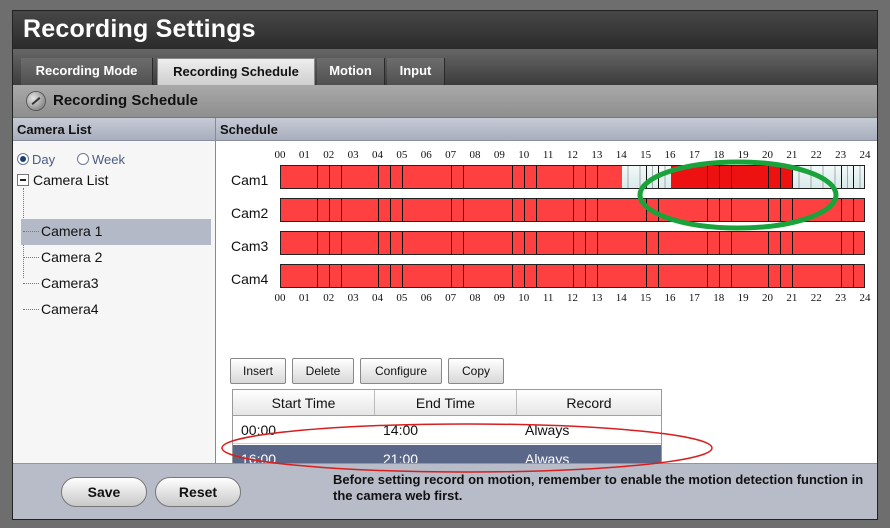  I want to click on tab-recording-schedule: Recording Schedule, so click(236, 71).